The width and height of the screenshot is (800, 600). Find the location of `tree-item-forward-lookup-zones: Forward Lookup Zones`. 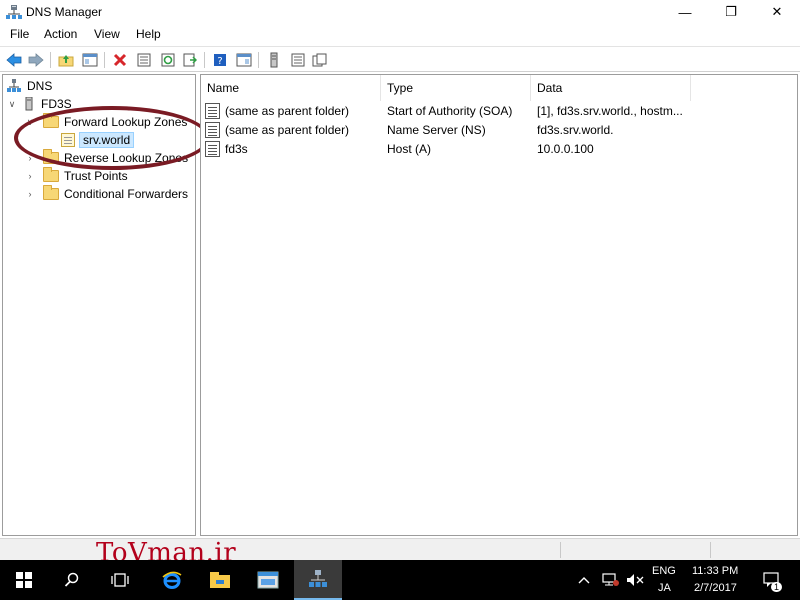

tree-item-forward-lookup-zones: Forward Lookup Zones is located at coordinates (115, 122).